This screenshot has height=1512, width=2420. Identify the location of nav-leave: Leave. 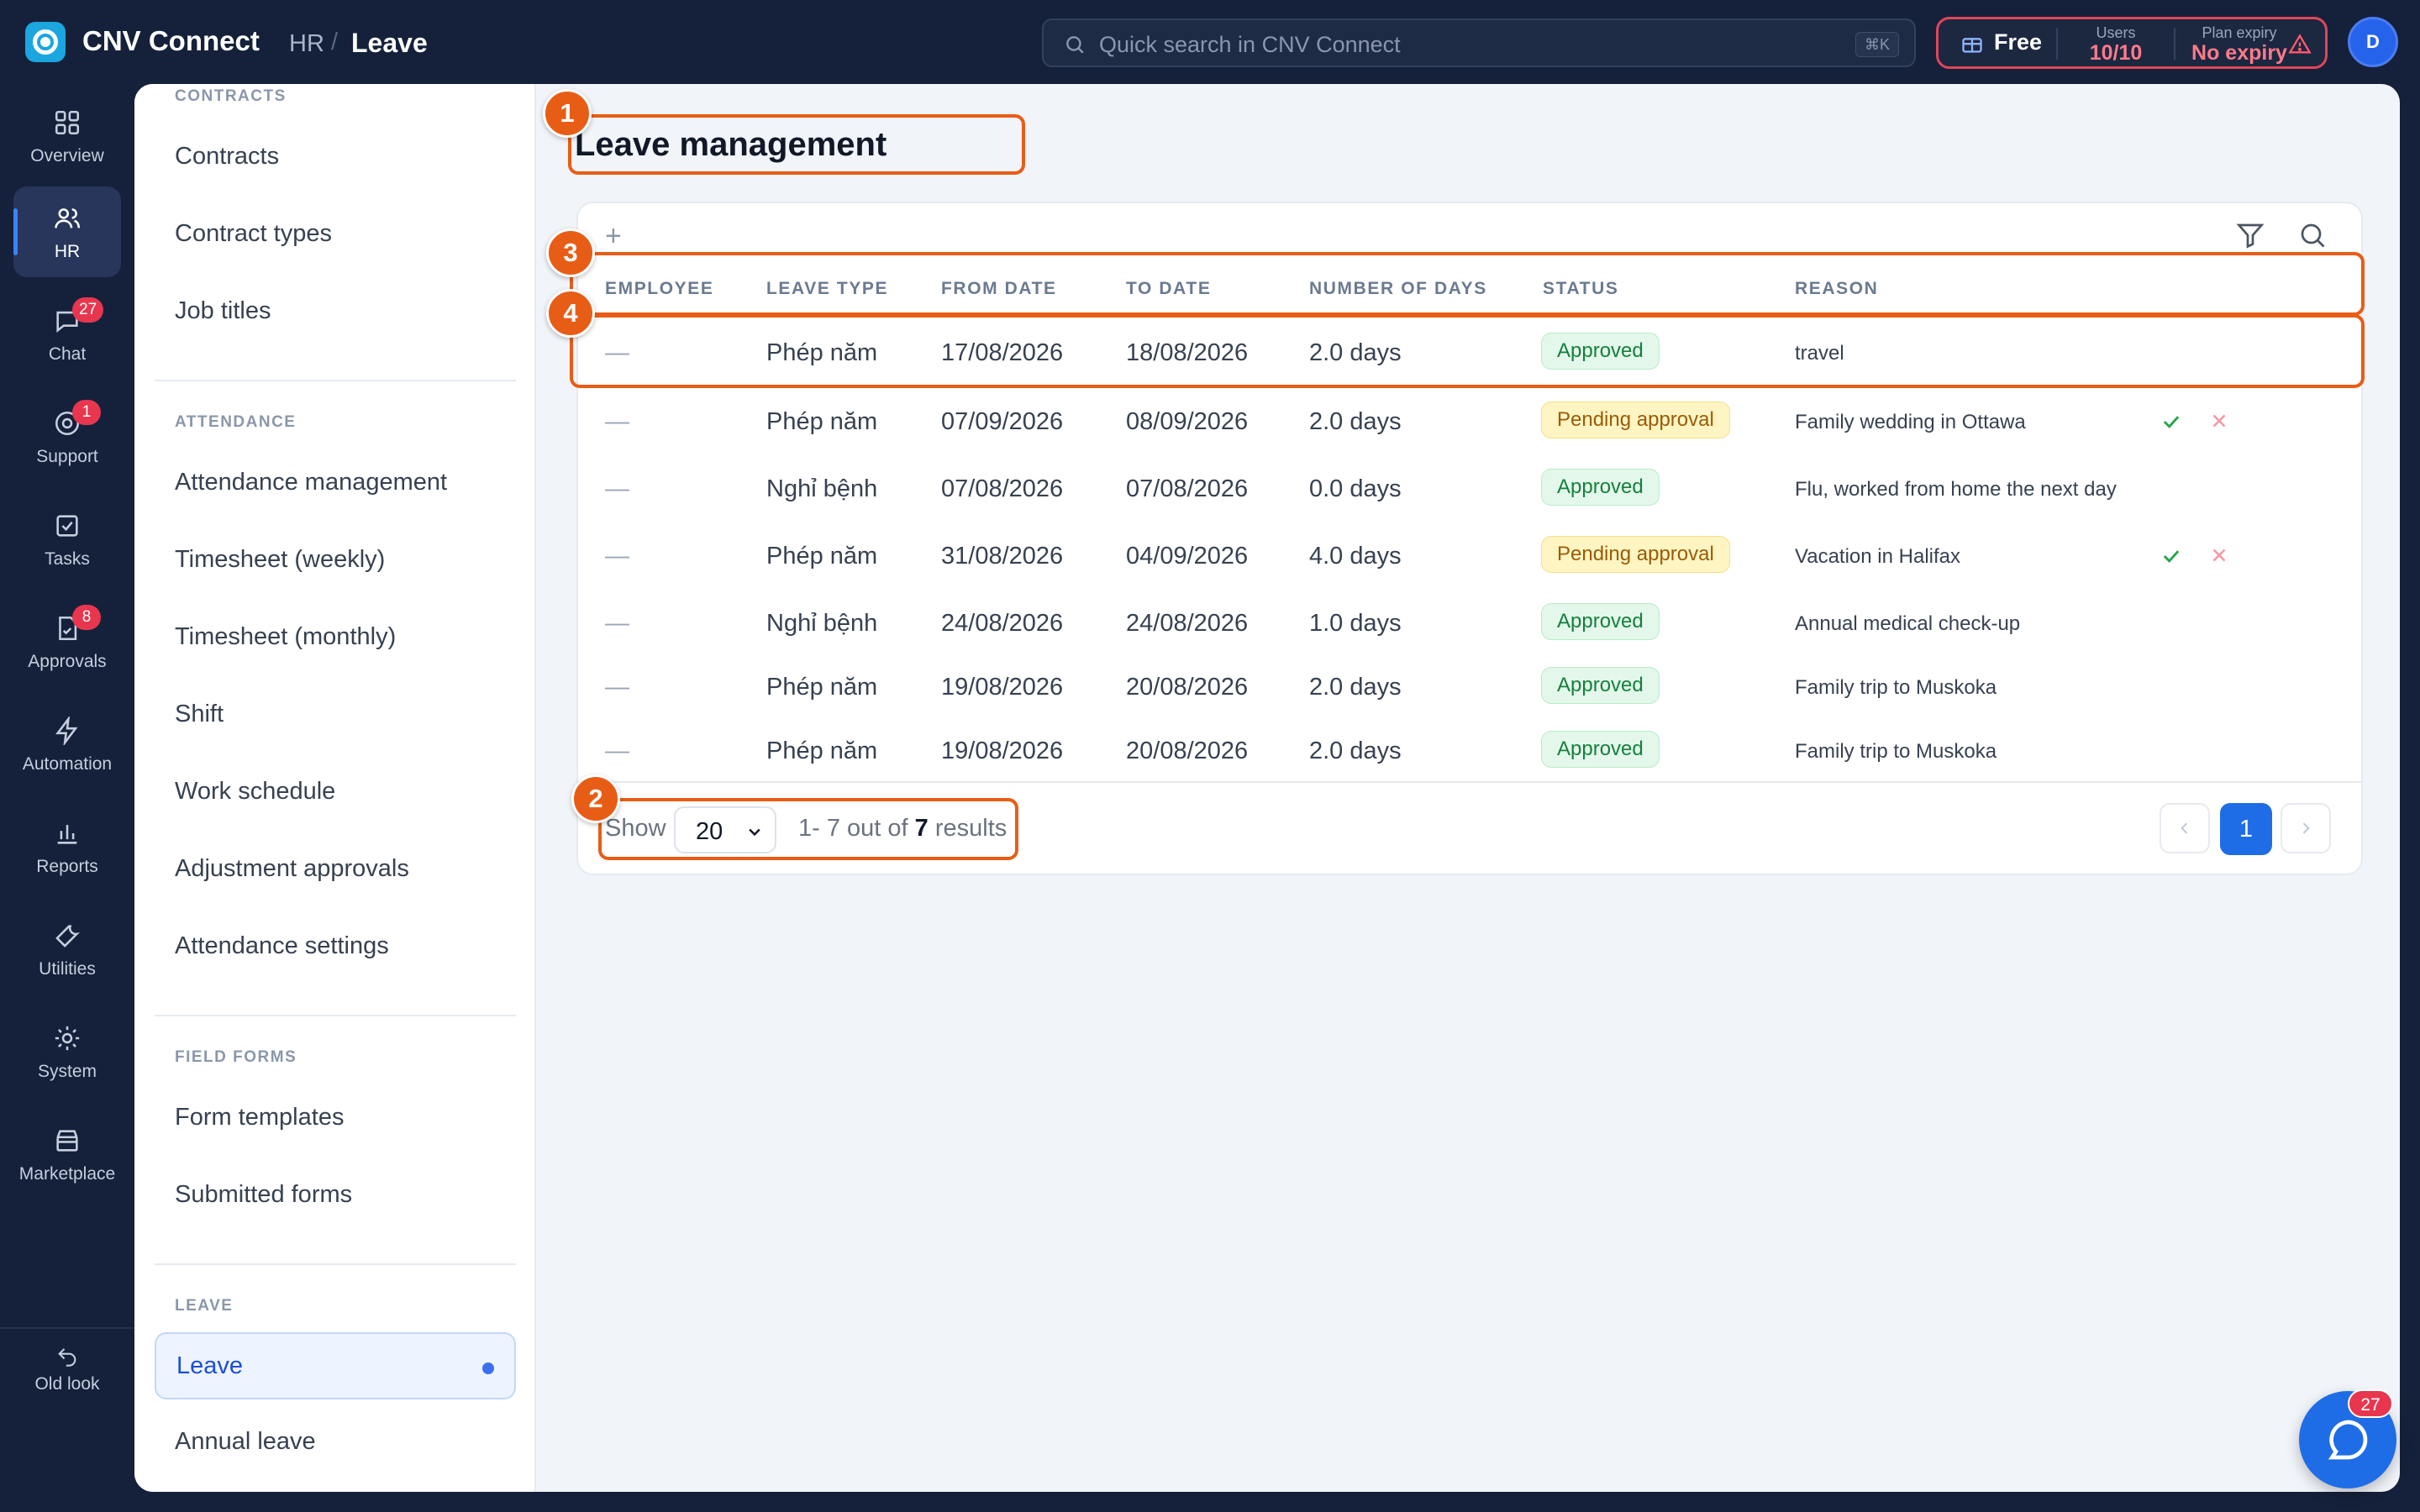
(336, 1365).